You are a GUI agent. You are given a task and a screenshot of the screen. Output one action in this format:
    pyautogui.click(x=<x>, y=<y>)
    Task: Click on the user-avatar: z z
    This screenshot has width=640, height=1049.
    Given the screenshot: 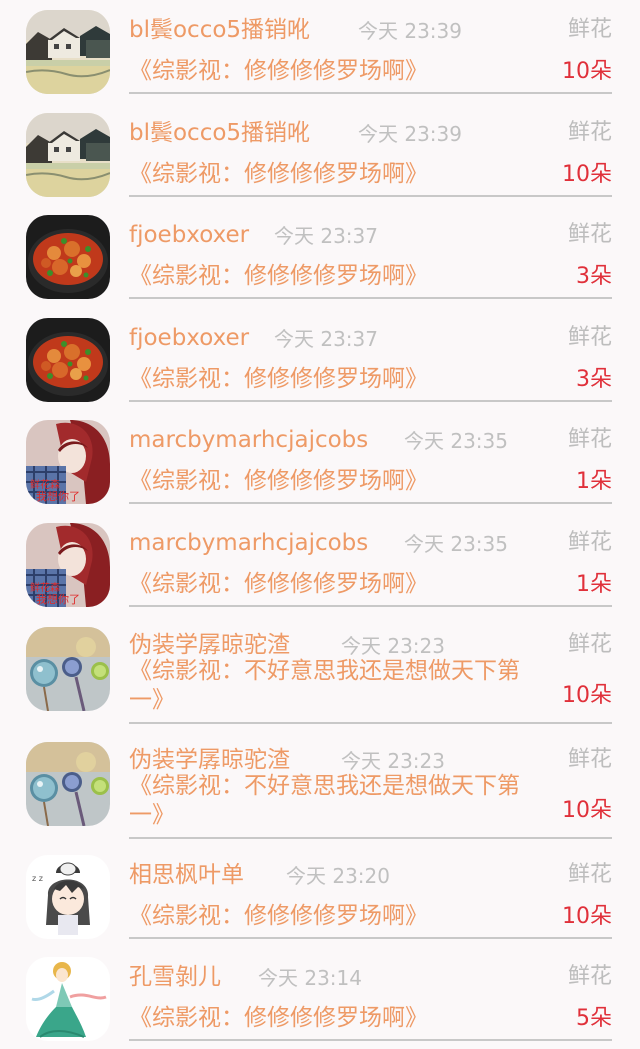 What is the action you would take?
    pyautogui.click(x=68, y=897)
    